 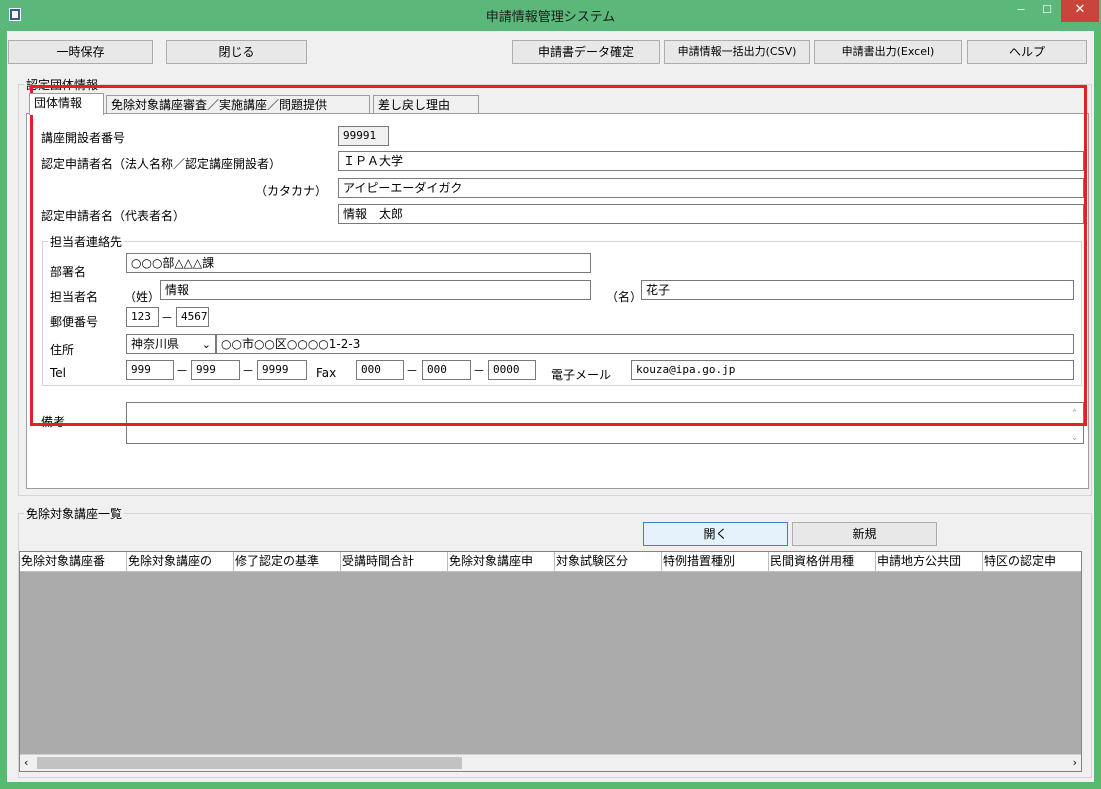 I want to click on column-header: 免除対象講座の, so click(x=180, y=562).